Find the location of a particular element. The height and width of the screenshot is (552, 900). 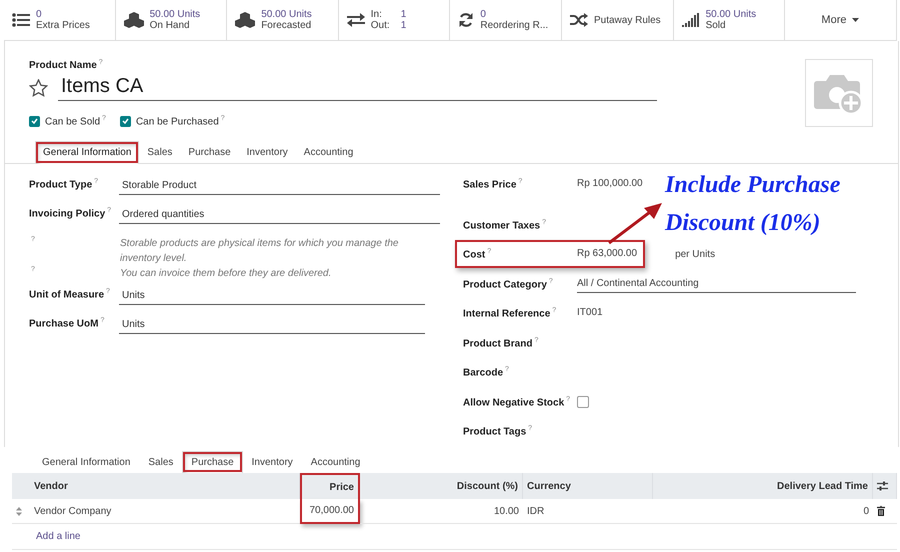

column-header: Vendor is located at coordinates (156, 486).